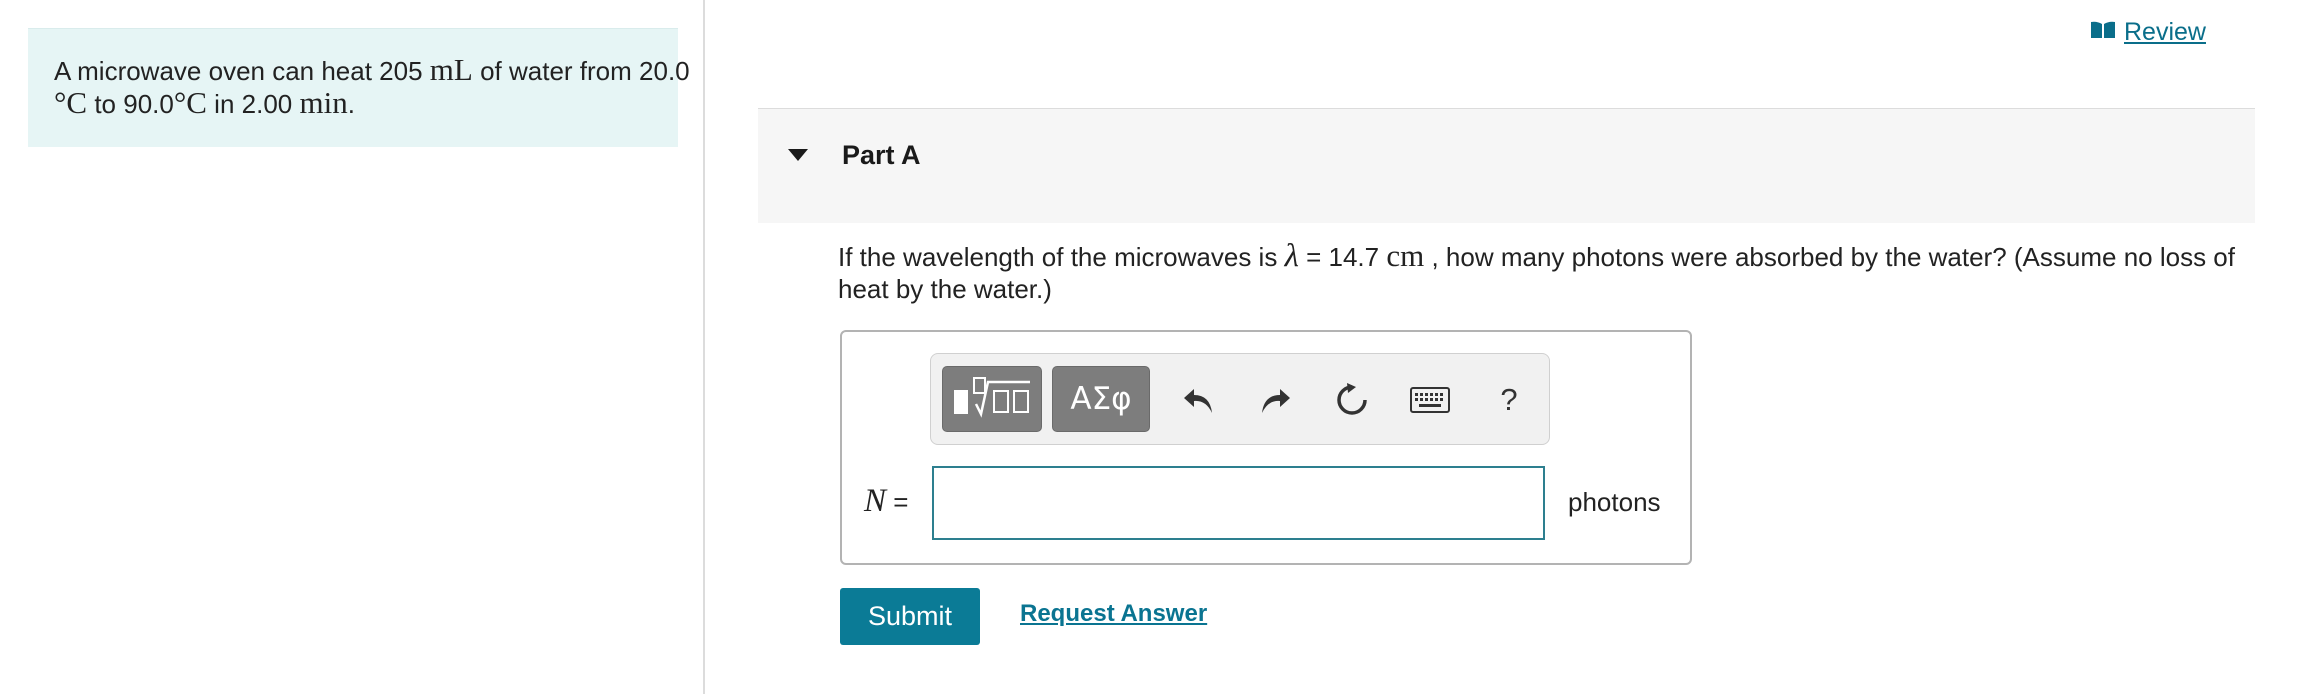 Image resolution: width=2320 pixels, height=694 pixels. I want to click on answer-variable-label: N =, so click(886, 501).